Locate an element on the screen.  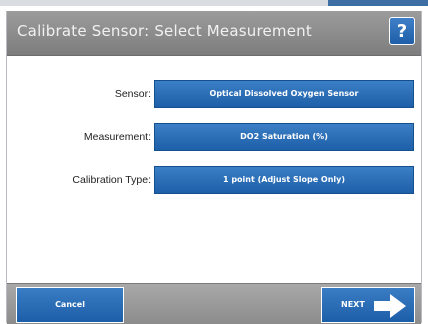
measurement-row: Measurement: DO2 Saturation (%) is located at coordinates (214, 138).